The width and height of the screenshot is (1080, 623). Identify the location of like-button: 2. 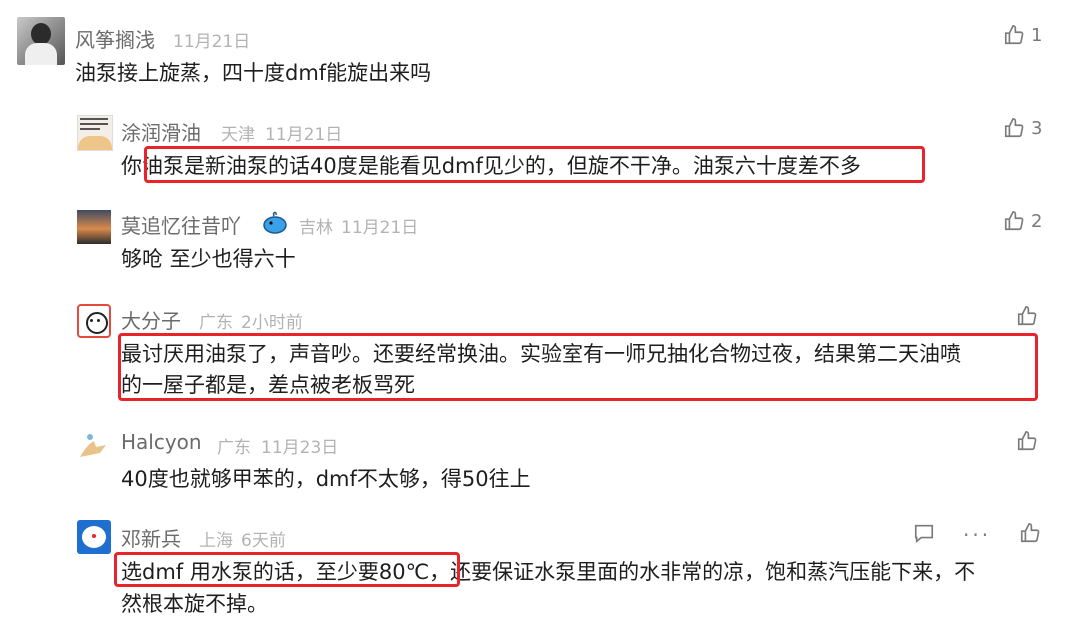
(1022, 221).